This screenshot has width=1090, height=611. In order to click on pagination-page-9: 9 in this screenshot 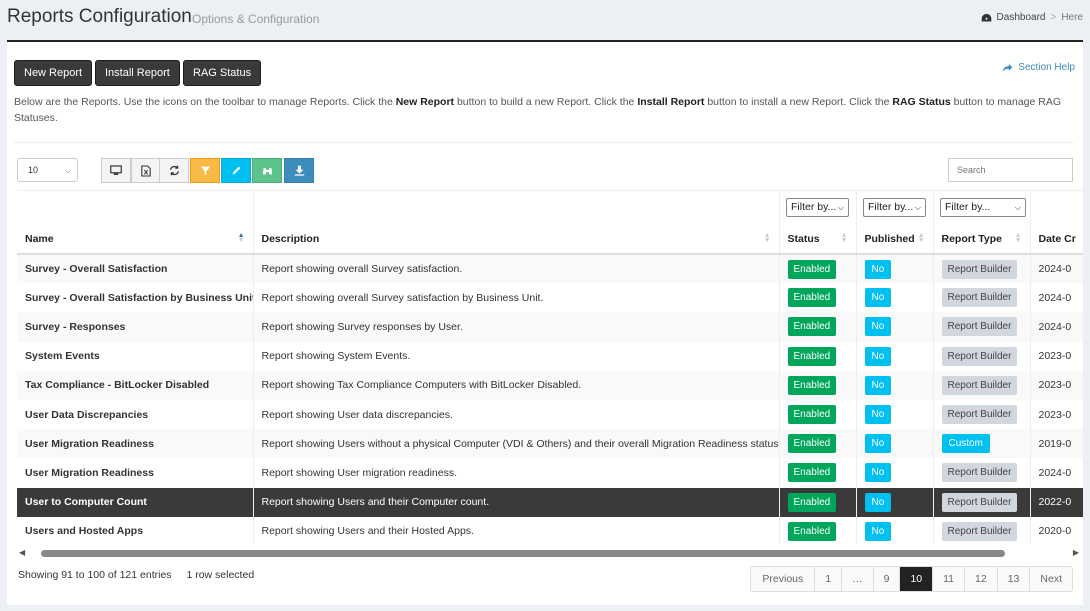, I will do `click(887, 579)`.